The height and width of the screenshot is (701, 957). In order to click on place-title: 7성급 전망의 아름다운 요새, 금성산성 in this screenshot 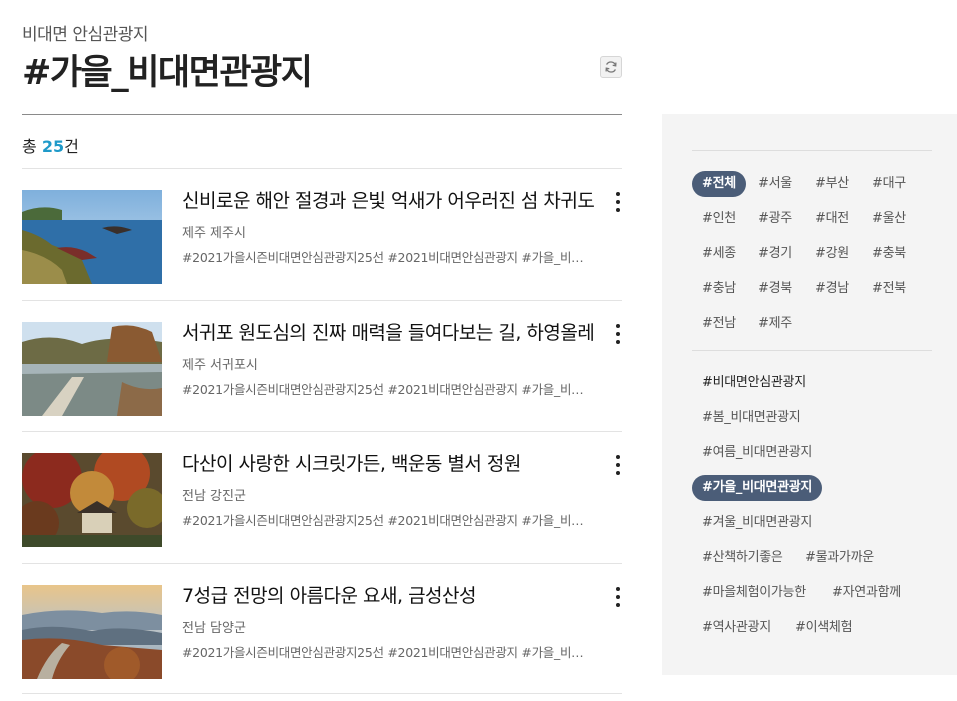, I will do `click(392, 594)`.